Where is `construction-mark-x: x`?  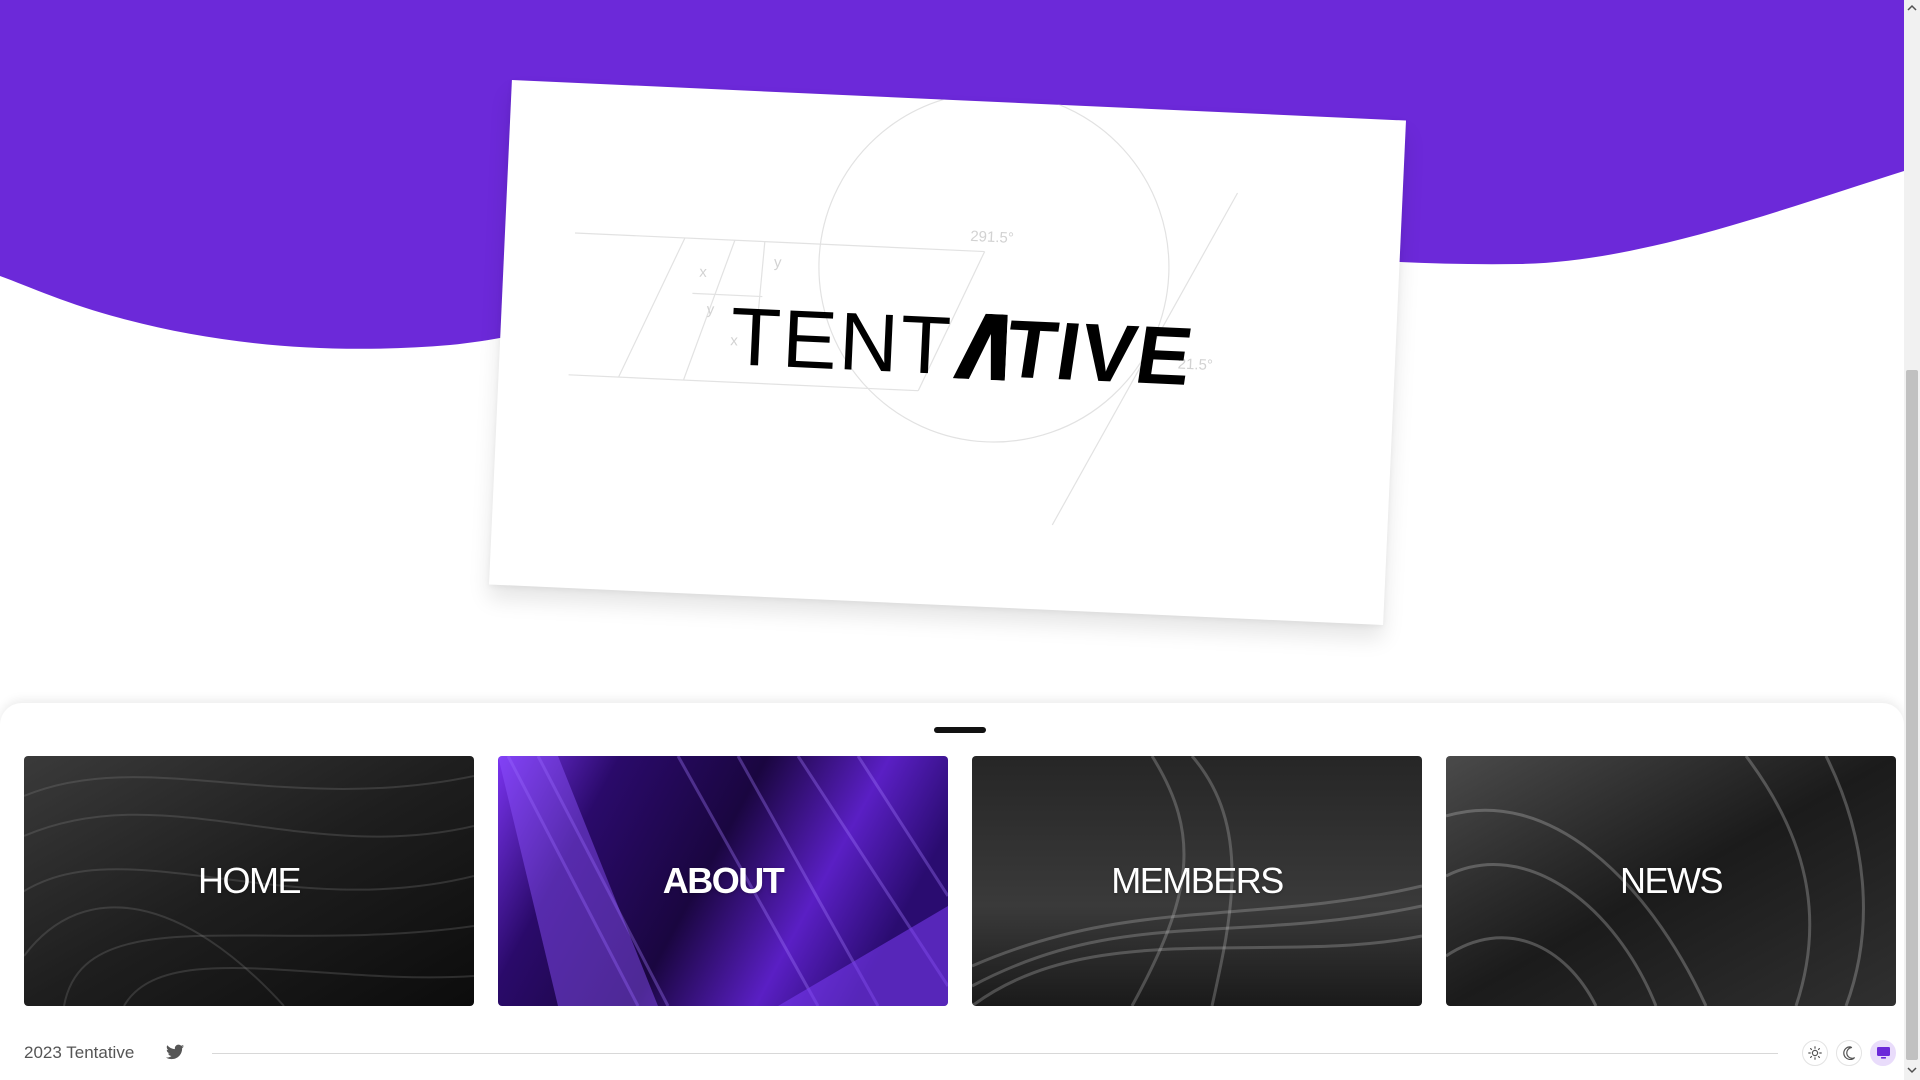 construction-mark-x: x is located at coordinates (703, 272).